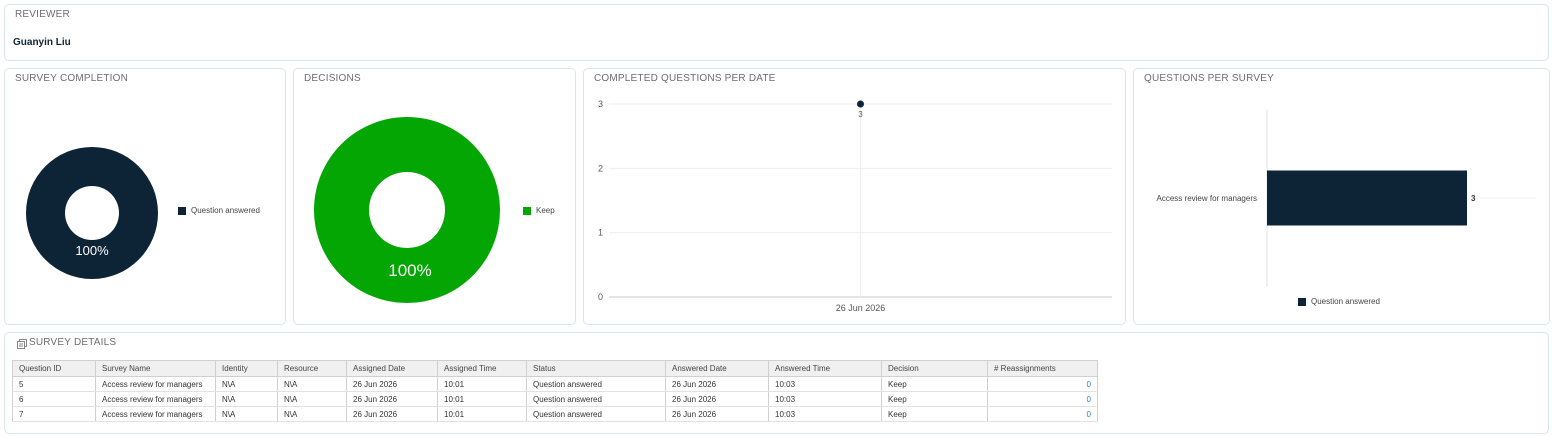 The height and width of the screenshot is (436, 1553). I want to click on qps-legend-label: Question answered, so click(1345, 301).